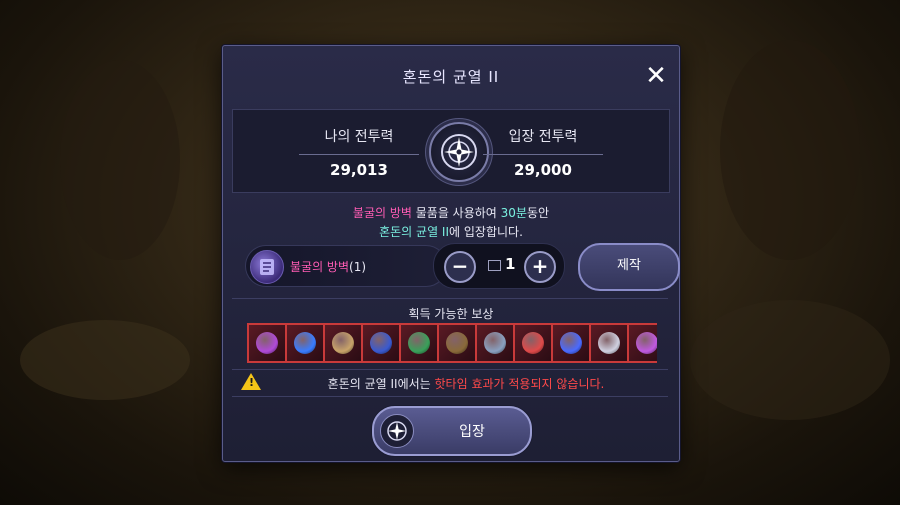  I want to click on description-text: 에 입장합니다., so click(486, 232).